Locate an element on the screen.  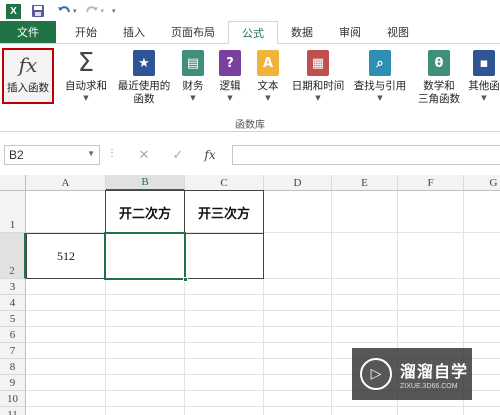
lookup-reference-button: ⌕ 查找与引用 ▼ is located at coordinates (380, 80).